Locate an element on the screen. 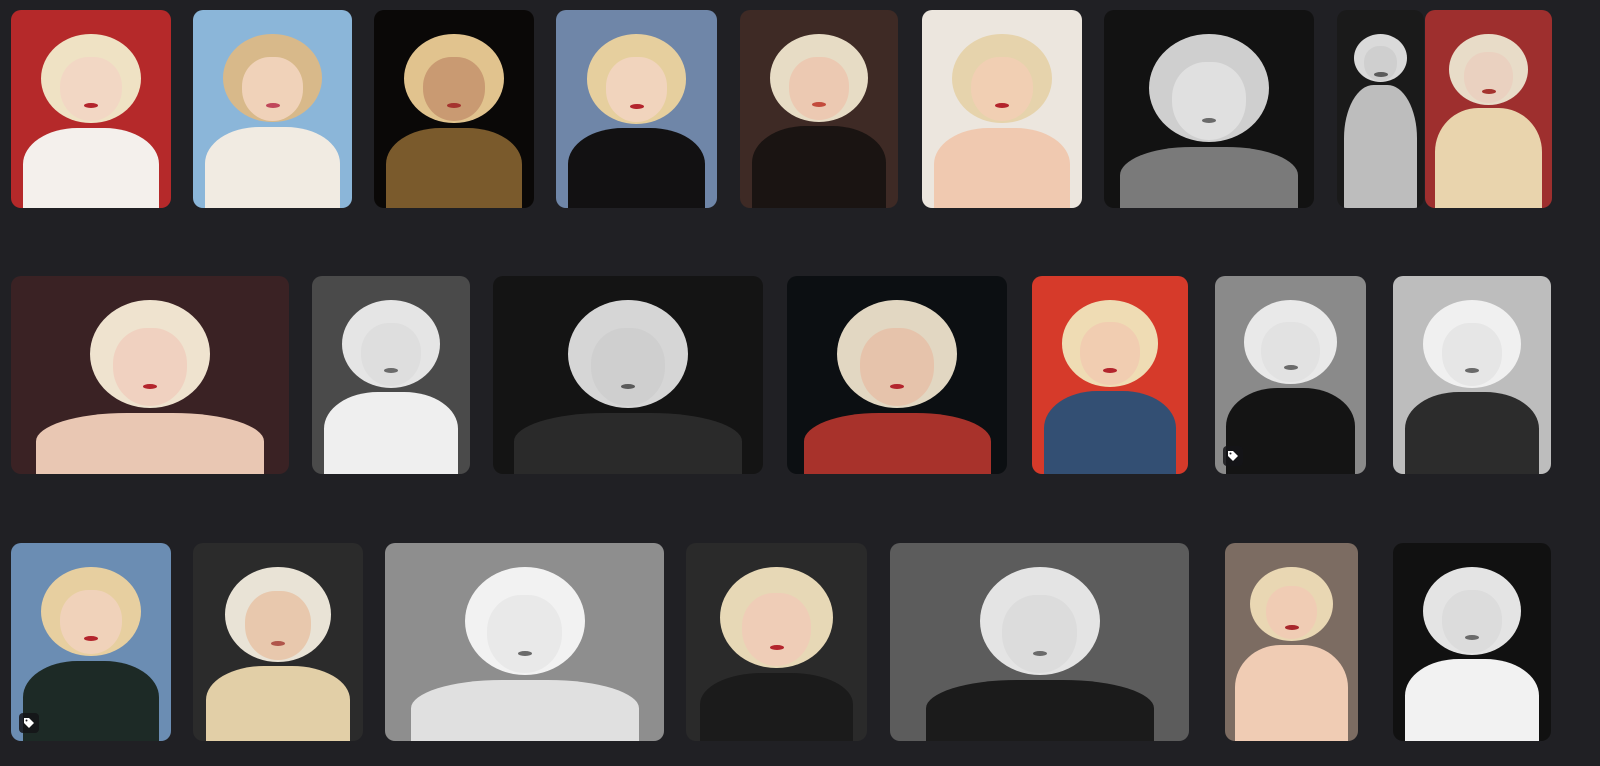 The height and width of the screenshot is (766, 1600). photo-22-tile is located at coordinates (1291, 642).